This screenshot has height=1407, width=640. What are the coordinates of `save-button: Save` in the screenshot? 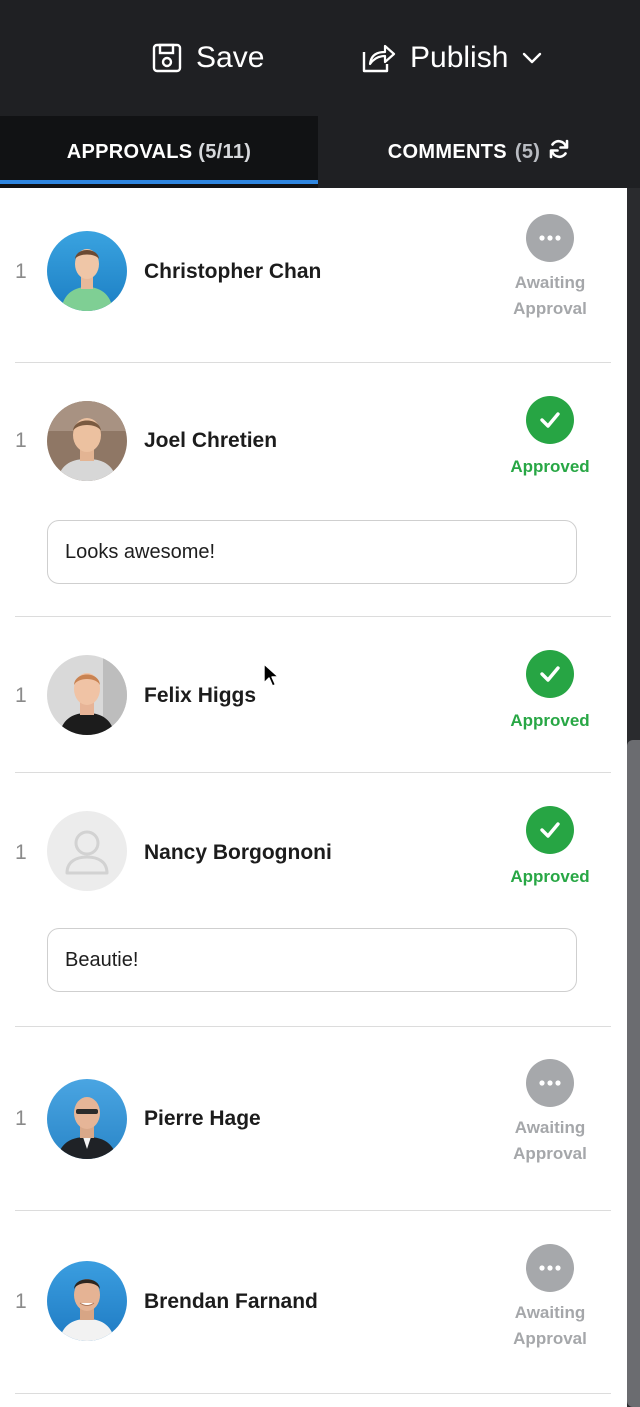 It's located at (208, 58).